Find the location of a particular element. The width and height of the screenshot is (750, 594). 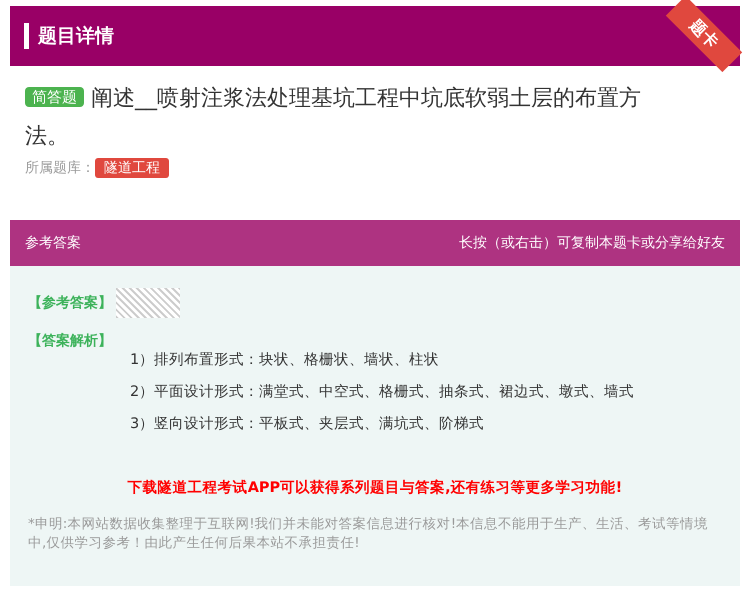

analysis-line: 2）平面设计形式：满堂式、中空式、格栅式、抽条式、裙边式、墩式、墙式 is located at coordinates (383, 392).